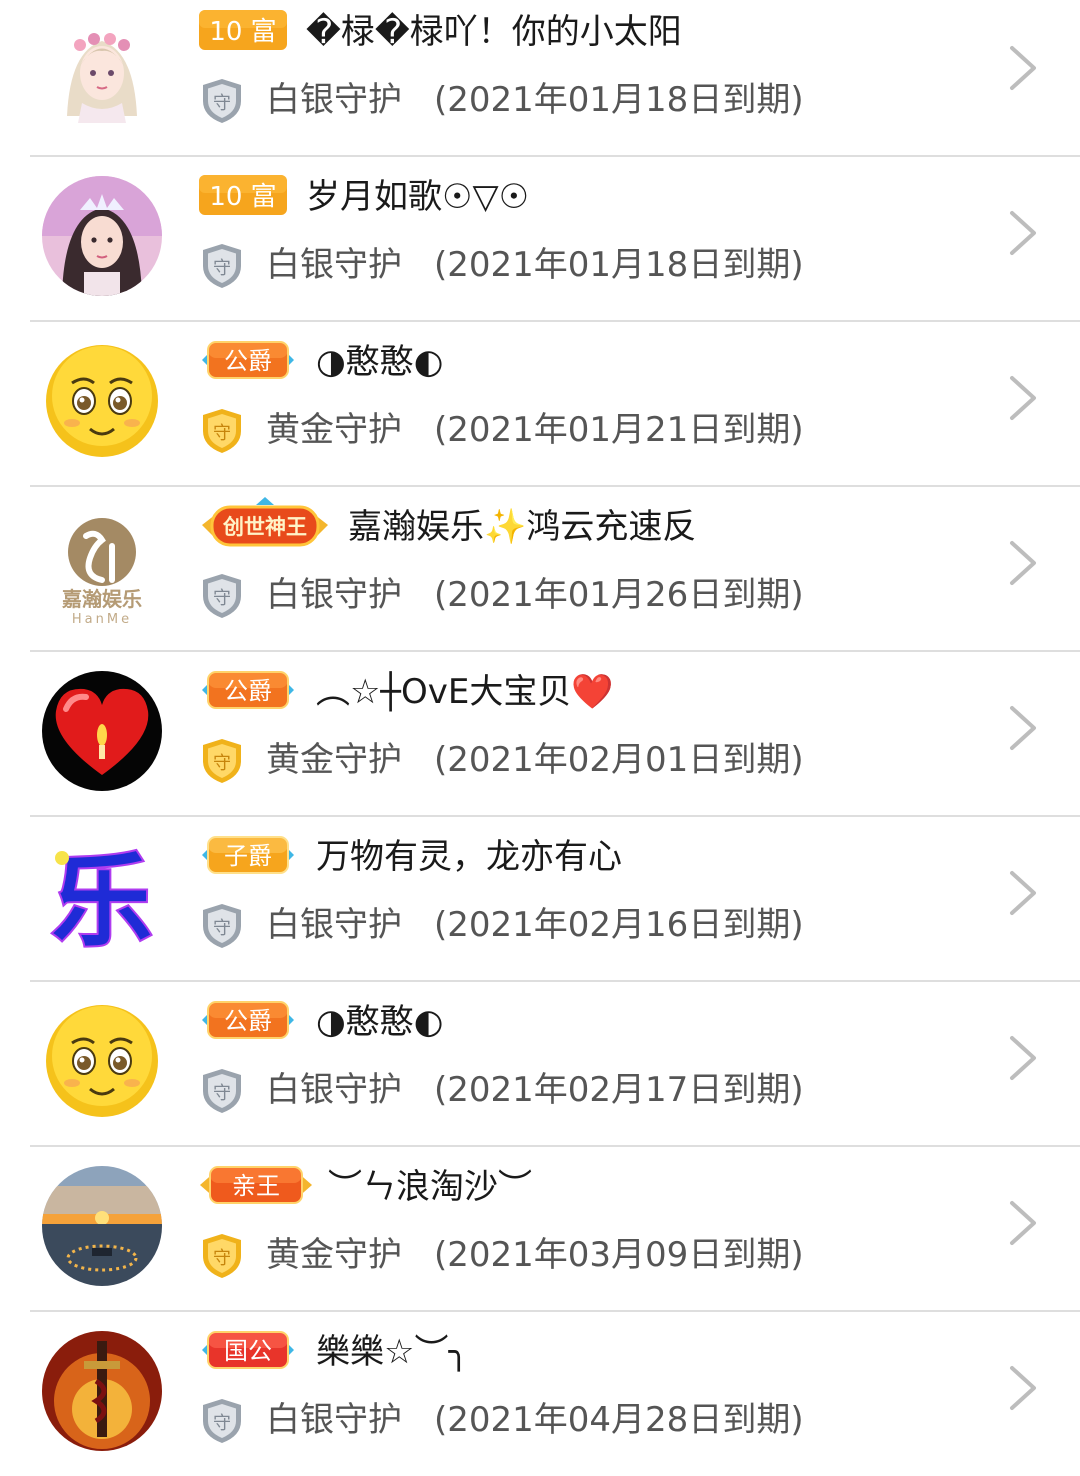 Image resolution: width=1080 pixels, height=1476 pixels. Describe the element at coordinates (102, 236) in the screenshot. I see `girl-photo-avatar` at that location.